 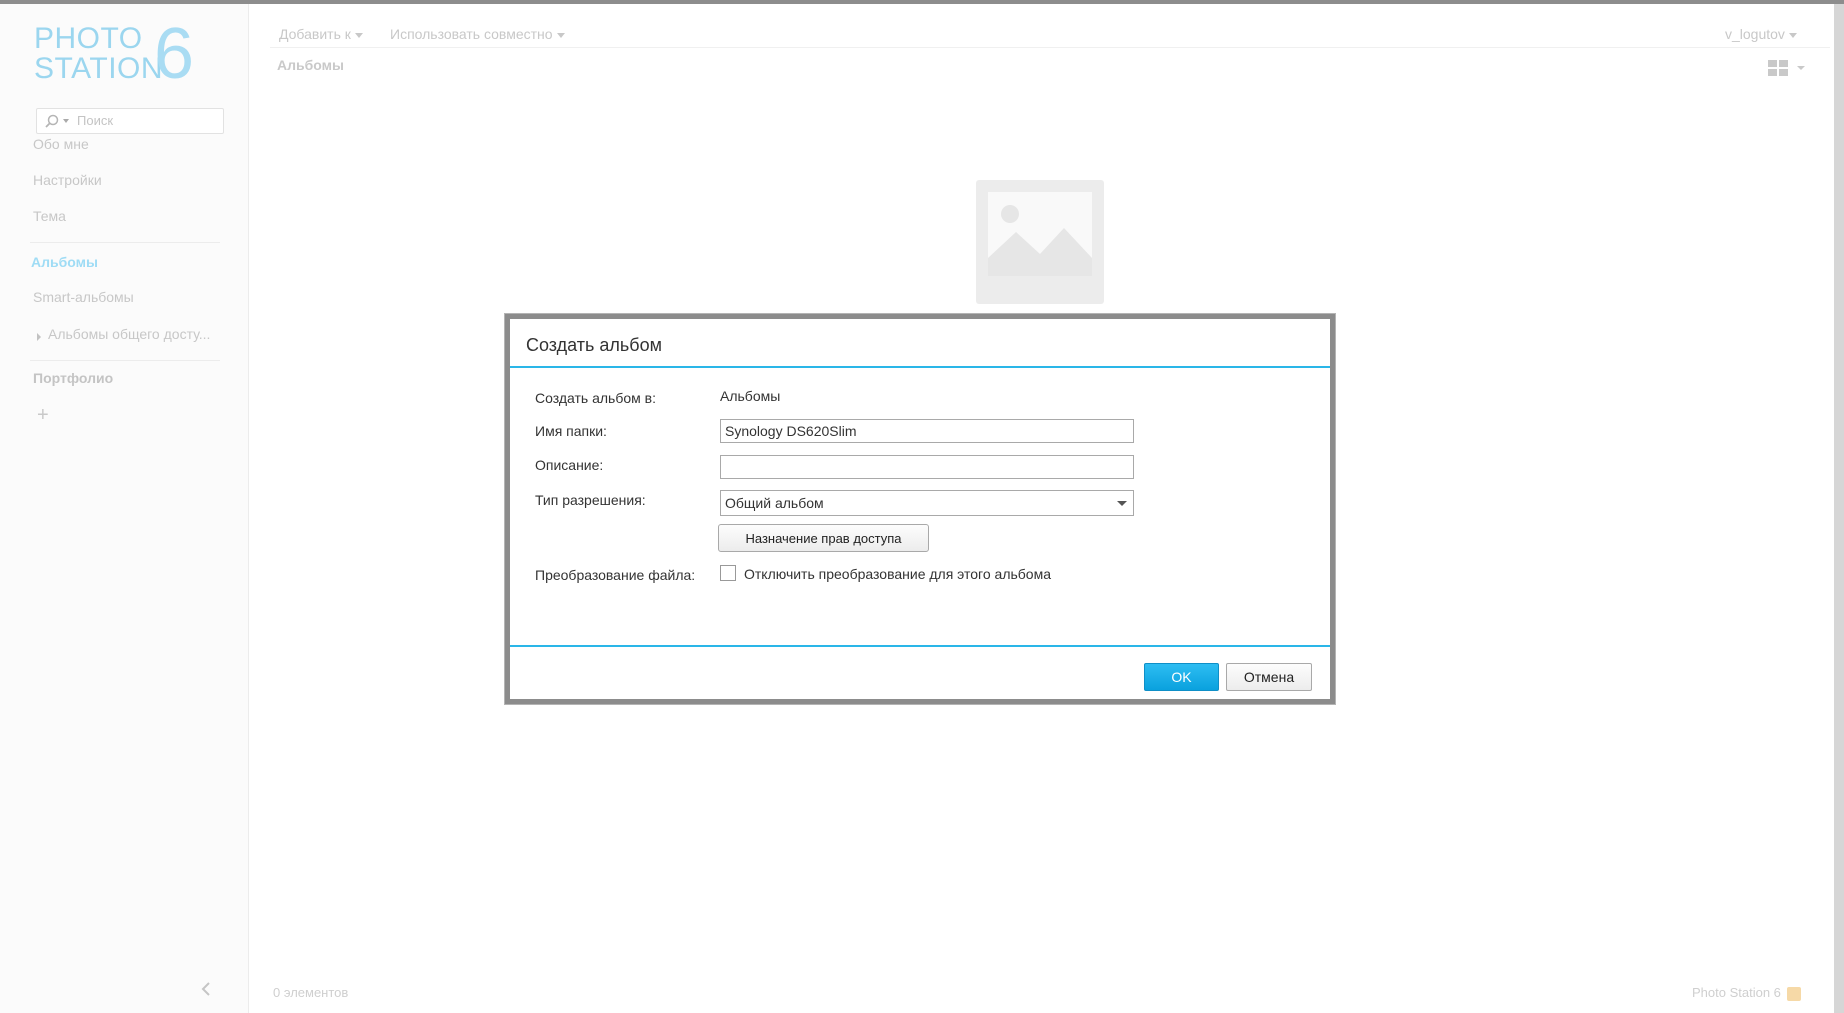 I want to click on search-placeholder: Поиск, so click(x=95, y=120).